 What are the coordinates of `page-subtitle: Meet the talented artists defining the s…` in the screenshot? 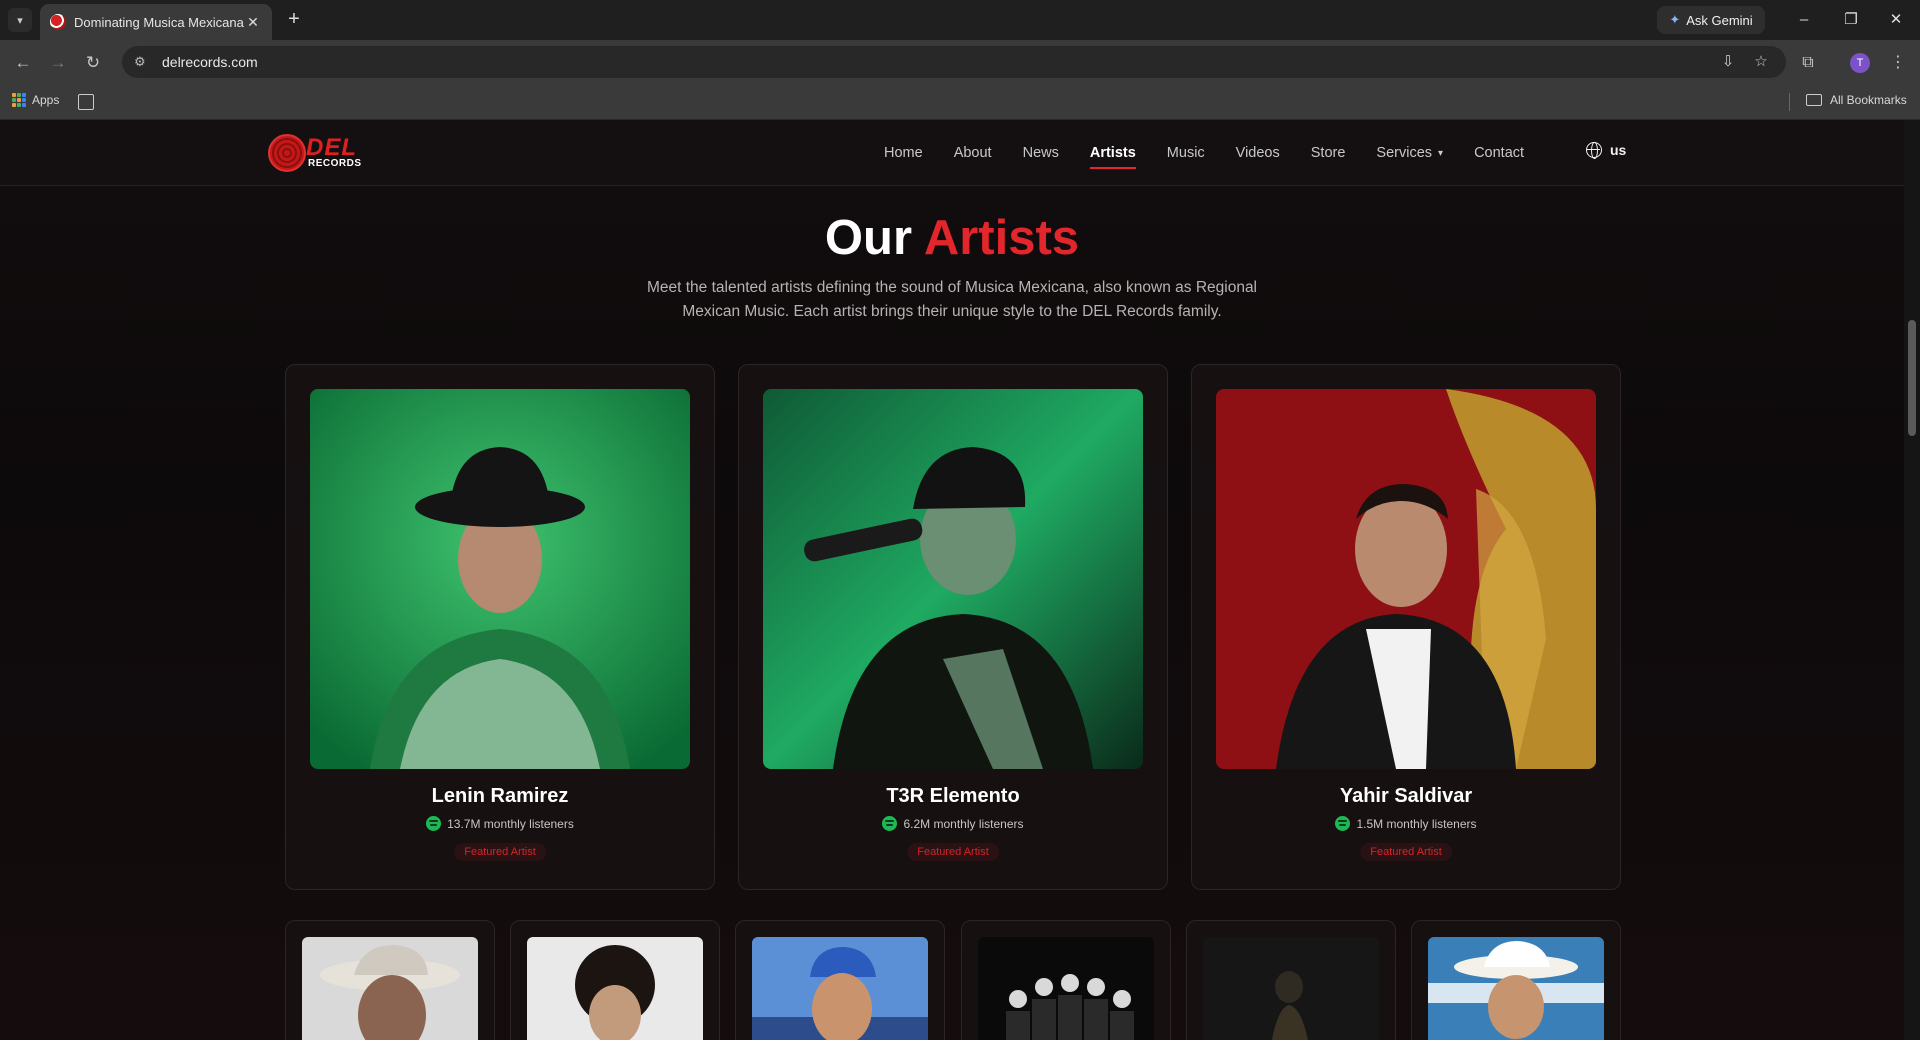 It's located at (952, 299).